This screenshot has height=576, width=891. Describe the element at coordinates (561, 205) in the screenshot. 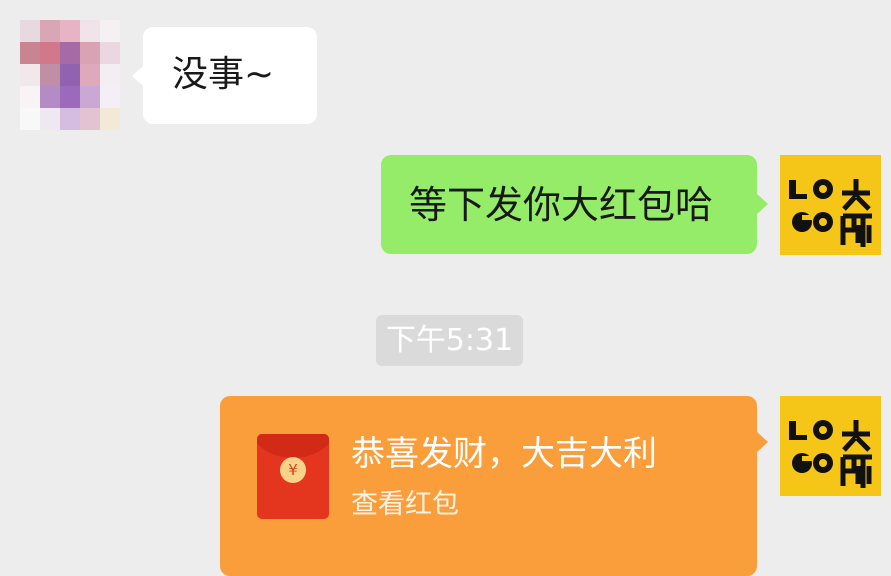

I see `message-text: 等下发你大红包哈` at that location.